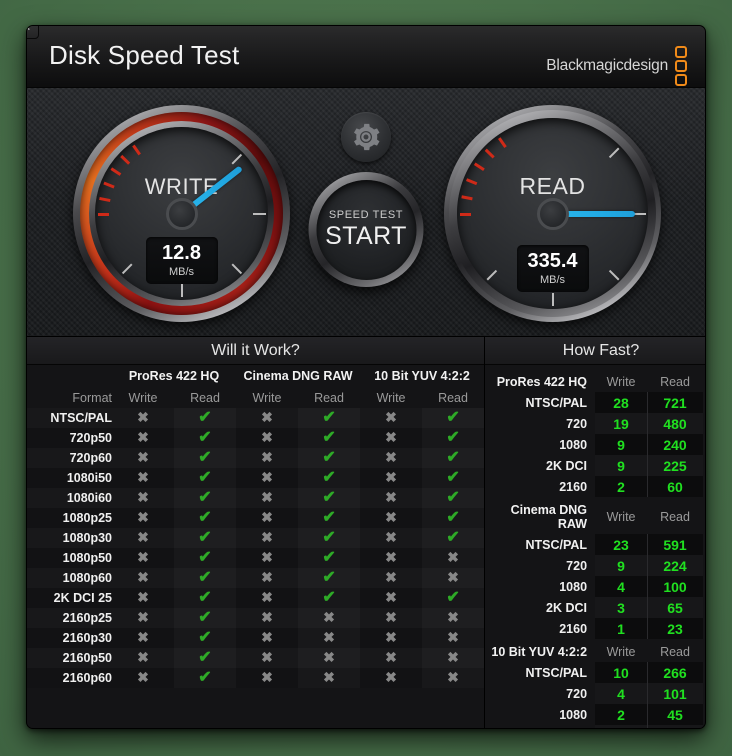 This screenshot has width=732, height=756. What do you see at coordinates (577, 423) in the screenshot?
I see `format-label: 720` at bounding box center [577, 423].